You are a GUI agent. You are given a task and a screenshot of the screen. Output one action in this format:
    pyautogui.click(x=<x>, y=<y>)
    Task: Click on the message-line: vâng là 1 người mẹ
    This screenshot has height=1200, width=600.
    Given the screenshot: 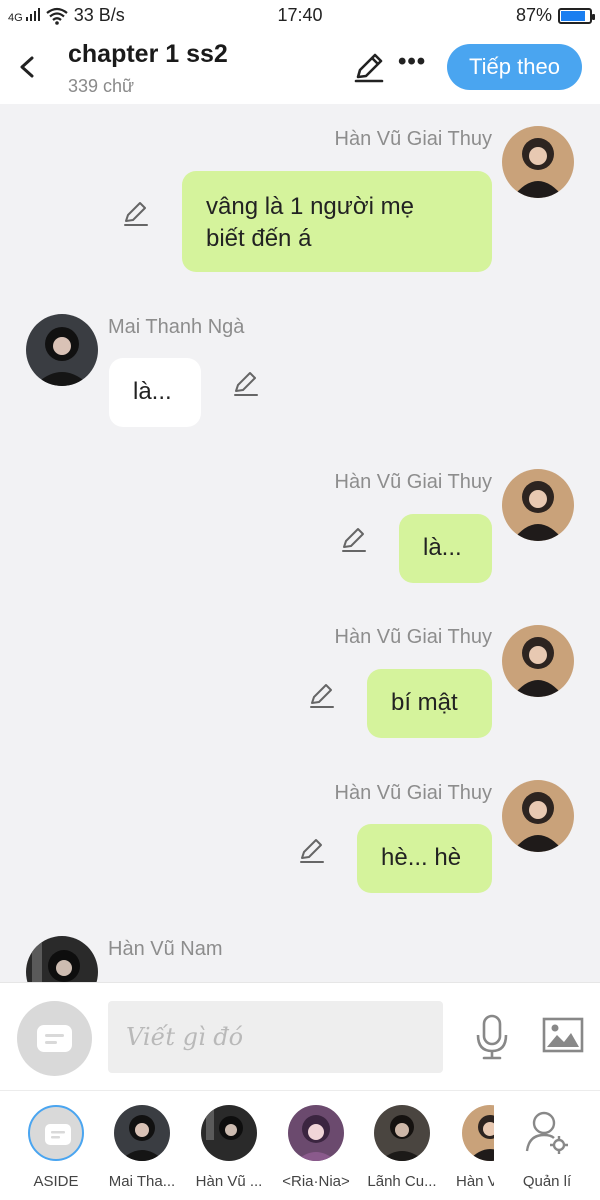 What is the action you would take?
    pyautogui.click(x=310, y=206)
    